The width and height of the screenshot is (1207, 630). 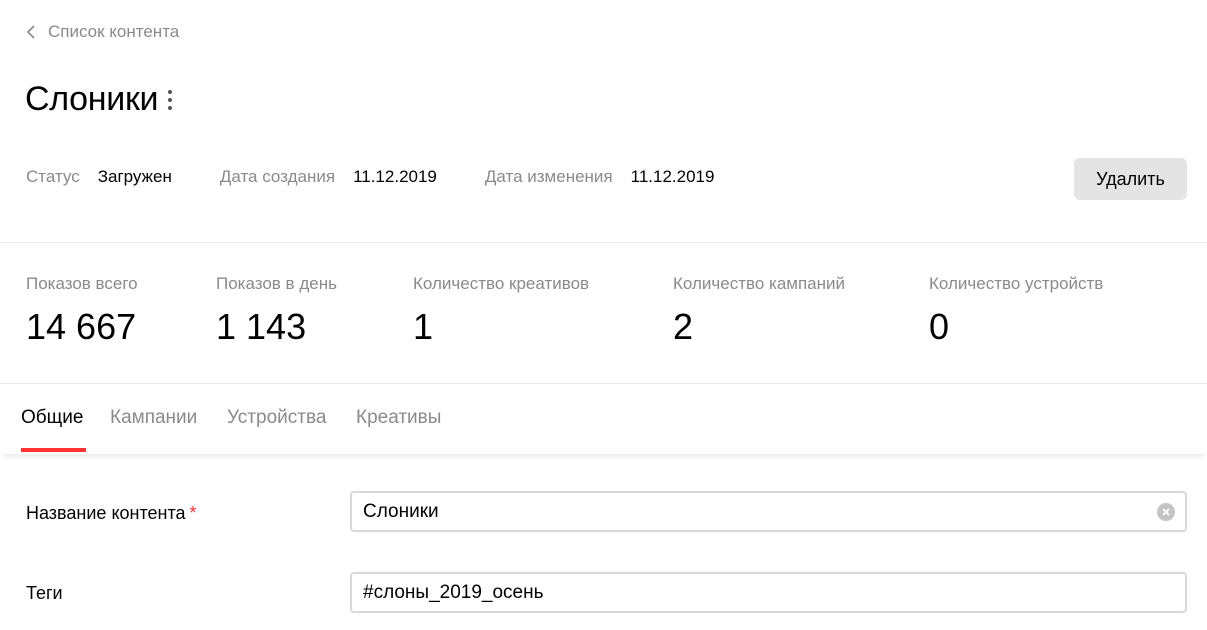 What do you see at coordinates (81, 326) in the screenshot?
I see `stat-value: 14 667` at bounding box center [81, 326].